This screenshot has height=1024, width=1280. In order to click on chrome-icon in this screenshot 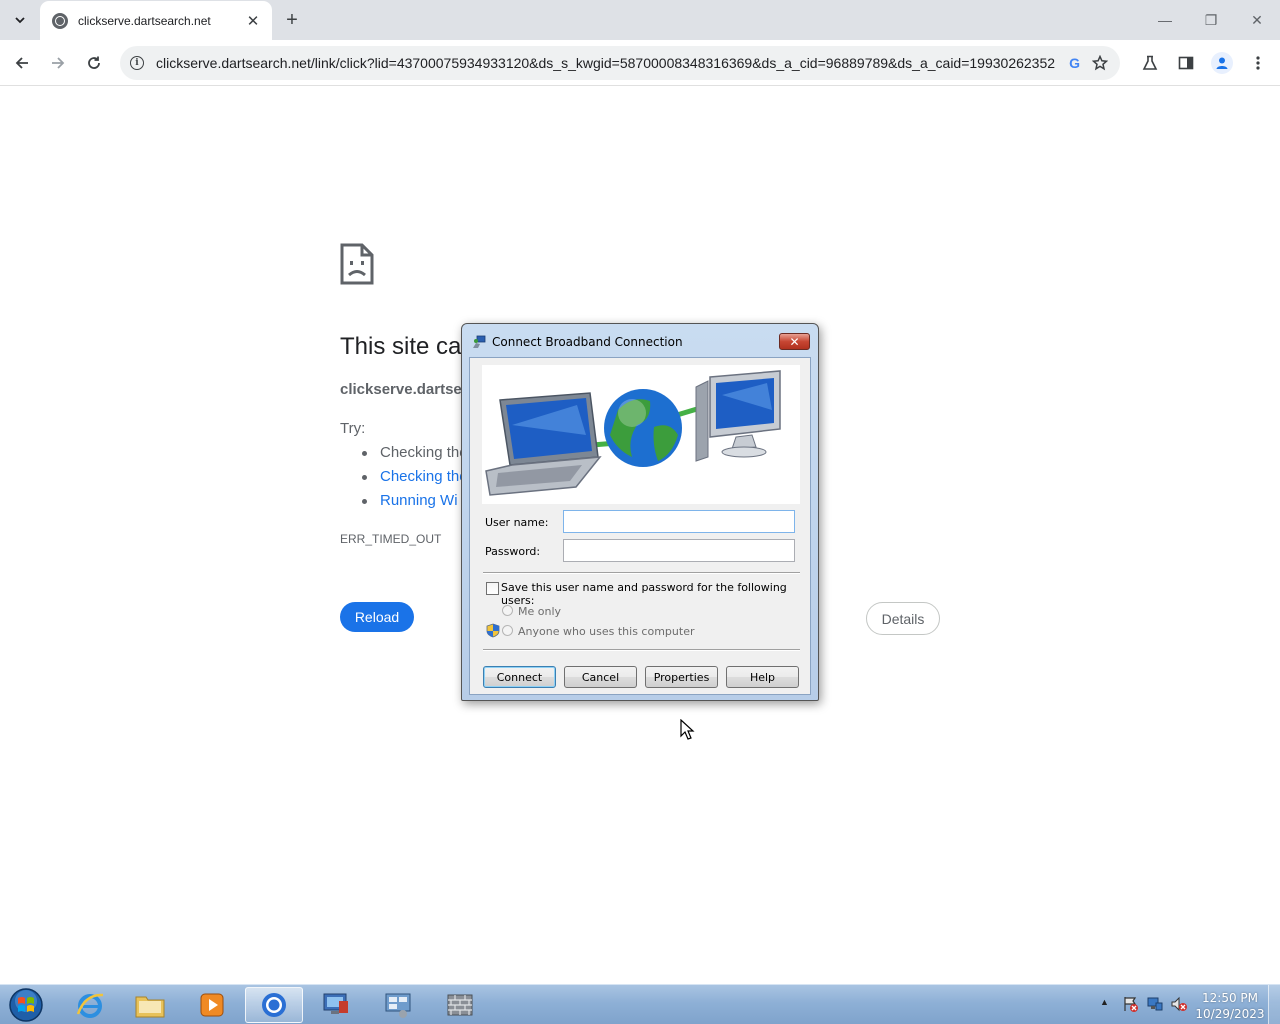, I will do `click(274, 1005)`.